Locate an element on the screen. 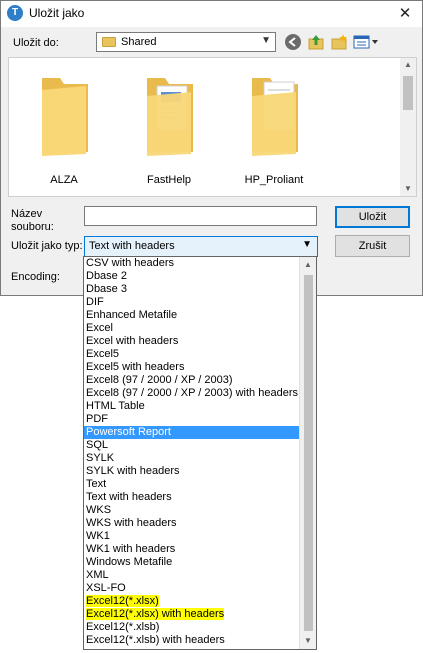 The height and width of the screenshot is (653, 423). dropdown-item-label: Dbase 3 is located at coordinates (106, 289).